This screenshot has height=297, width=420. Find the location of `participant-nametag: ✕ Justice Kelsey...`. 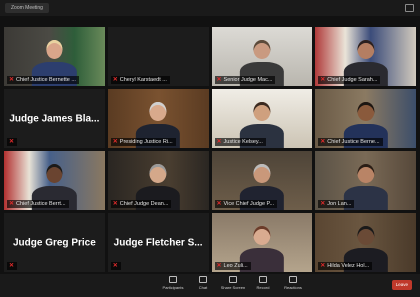

participant-nametag: ✕ Justice Kelsey... is located at coordinates (240, 142).